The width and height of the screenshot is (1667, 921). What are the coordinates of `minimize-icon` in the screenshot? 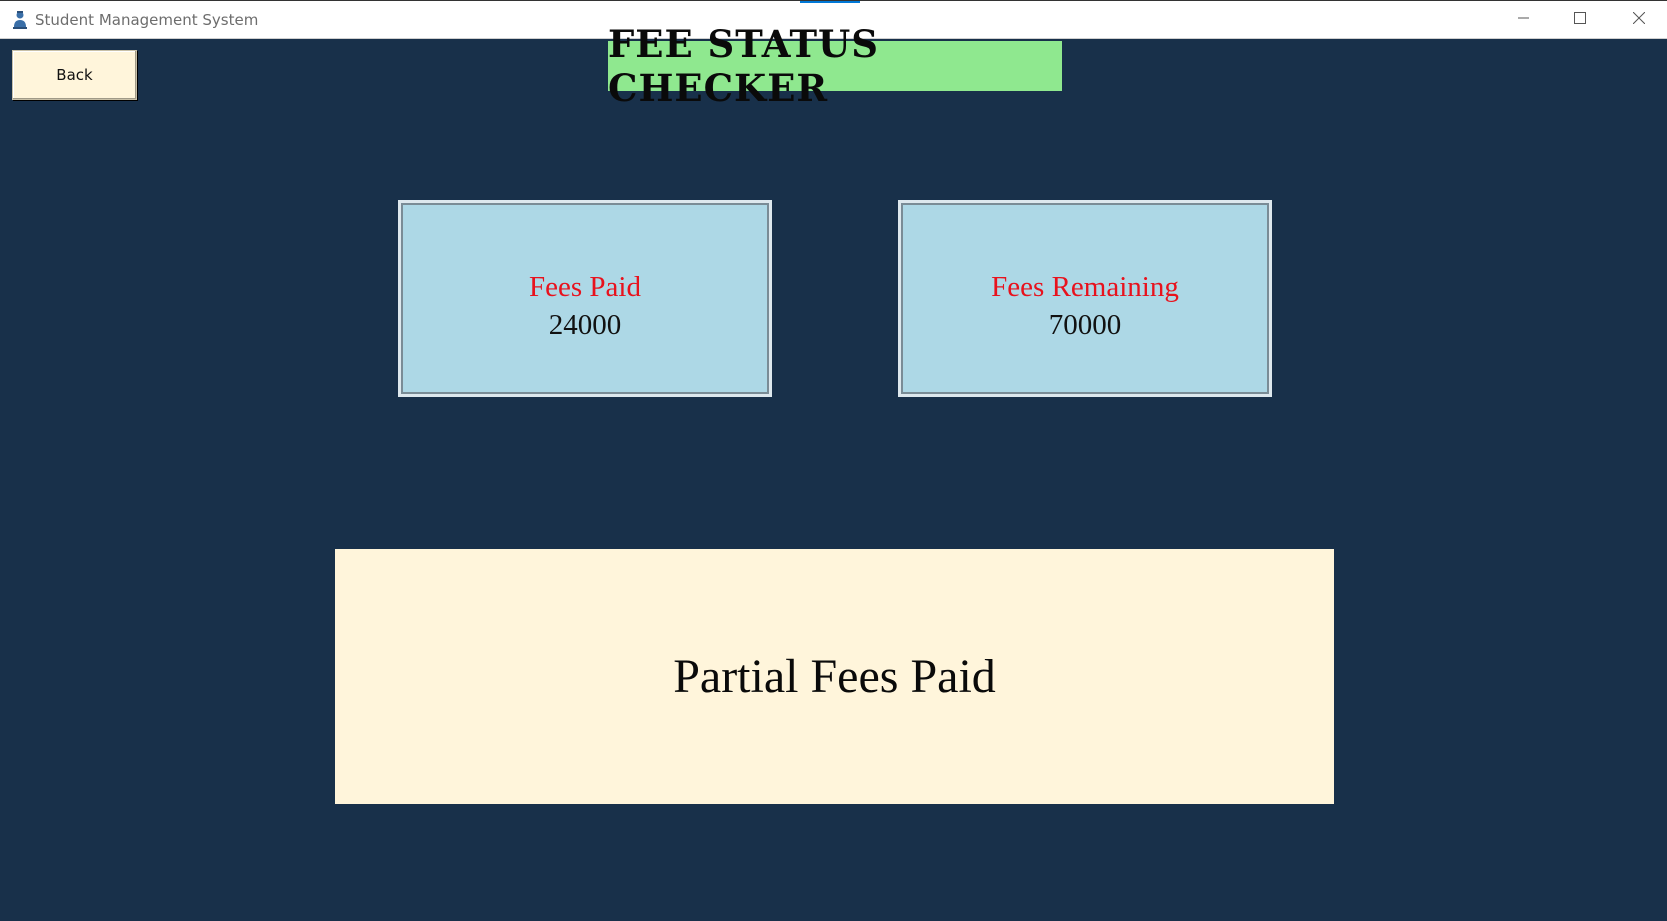 It's located at (1524, 20).